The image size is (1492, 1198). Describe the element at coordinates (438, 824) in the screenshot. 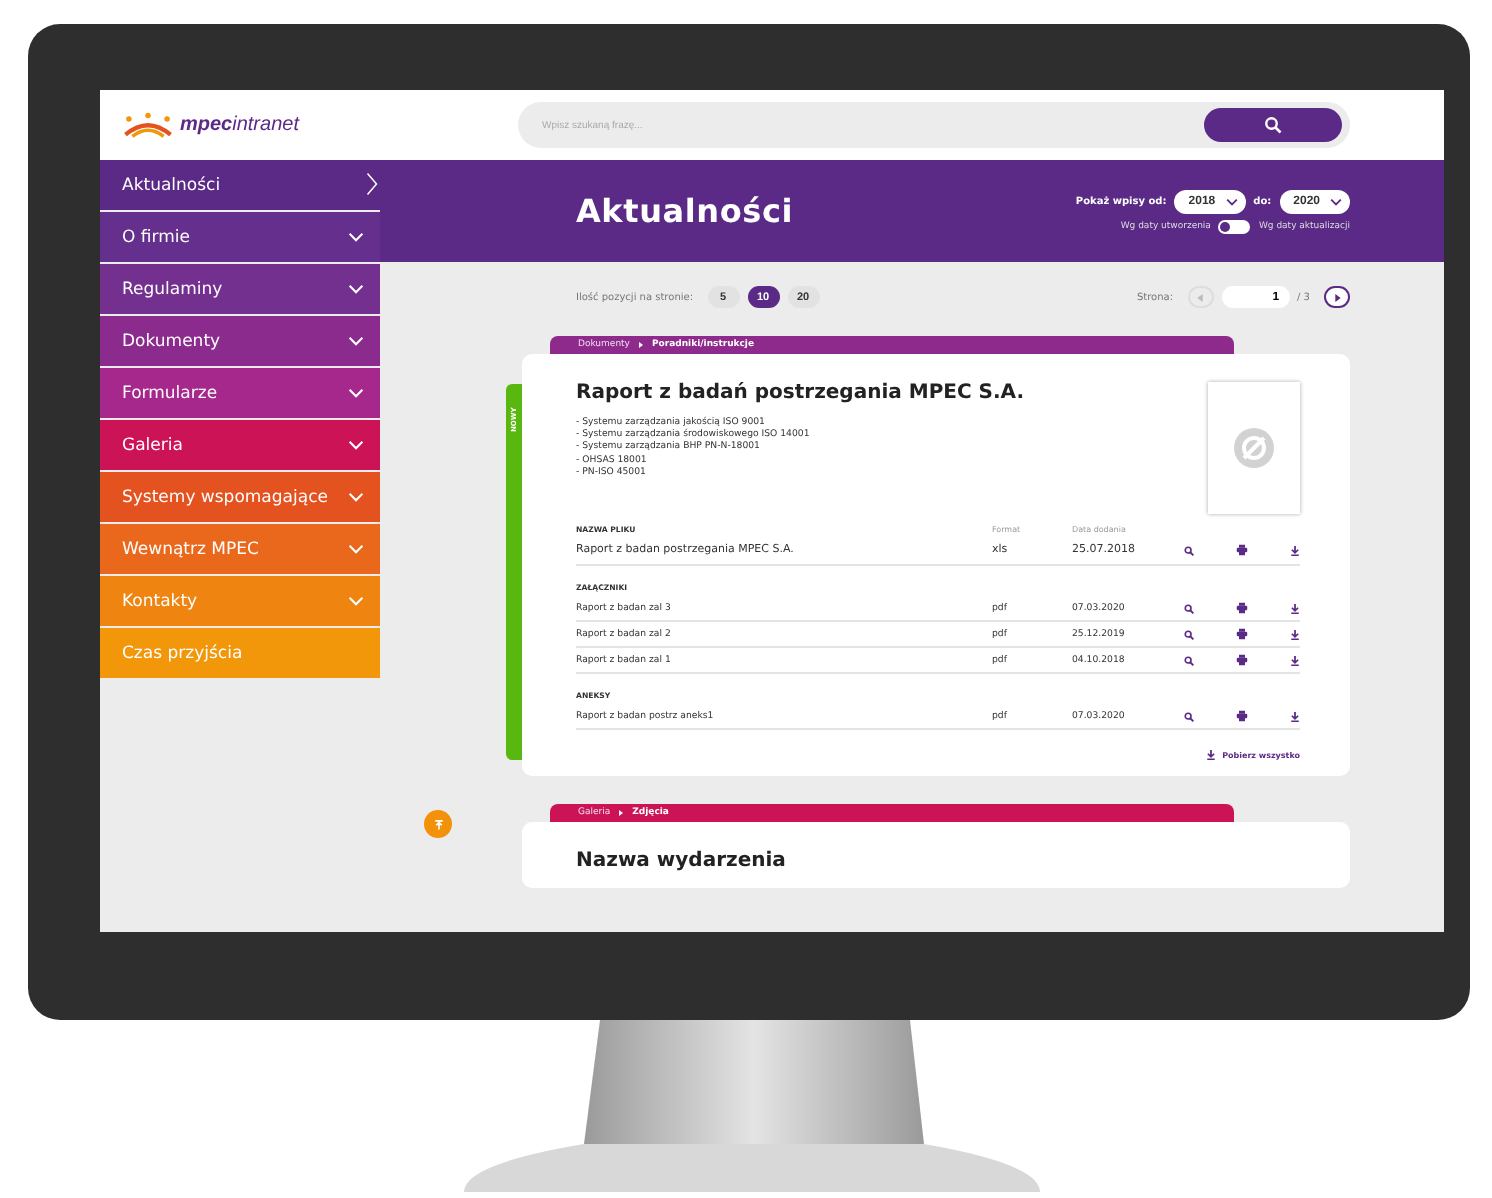

I see `arrow-up-icon` at that location.